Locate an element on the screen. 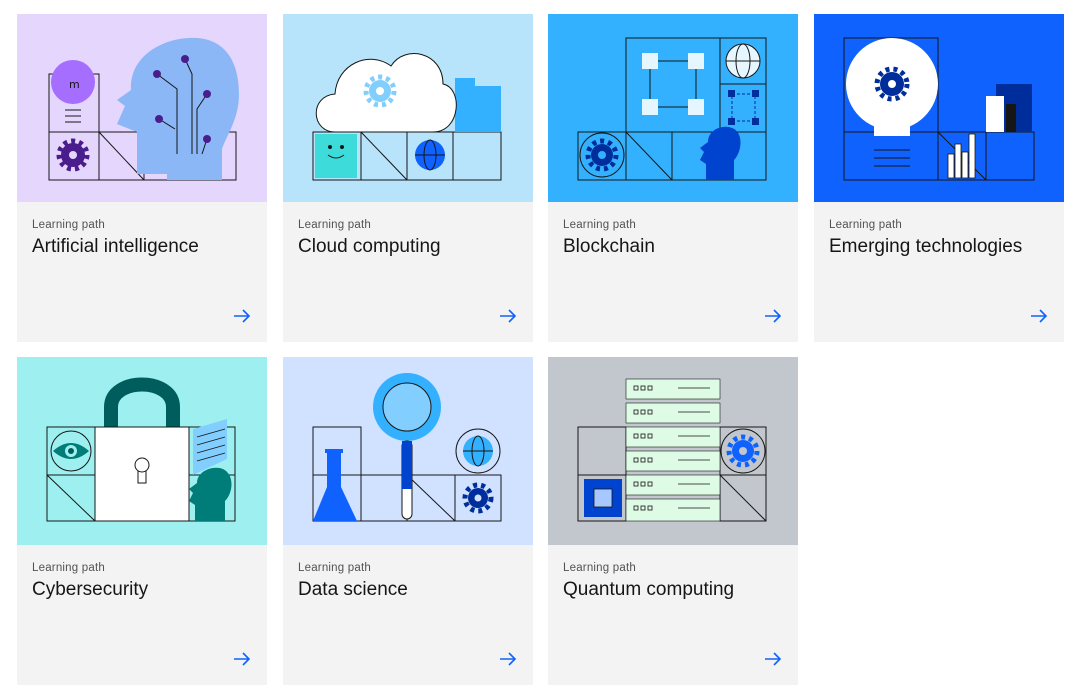 Image resolution: width=1080 pixels, height=700 pixels. ai-head-illustration: m is located at coordinates (142, 108).